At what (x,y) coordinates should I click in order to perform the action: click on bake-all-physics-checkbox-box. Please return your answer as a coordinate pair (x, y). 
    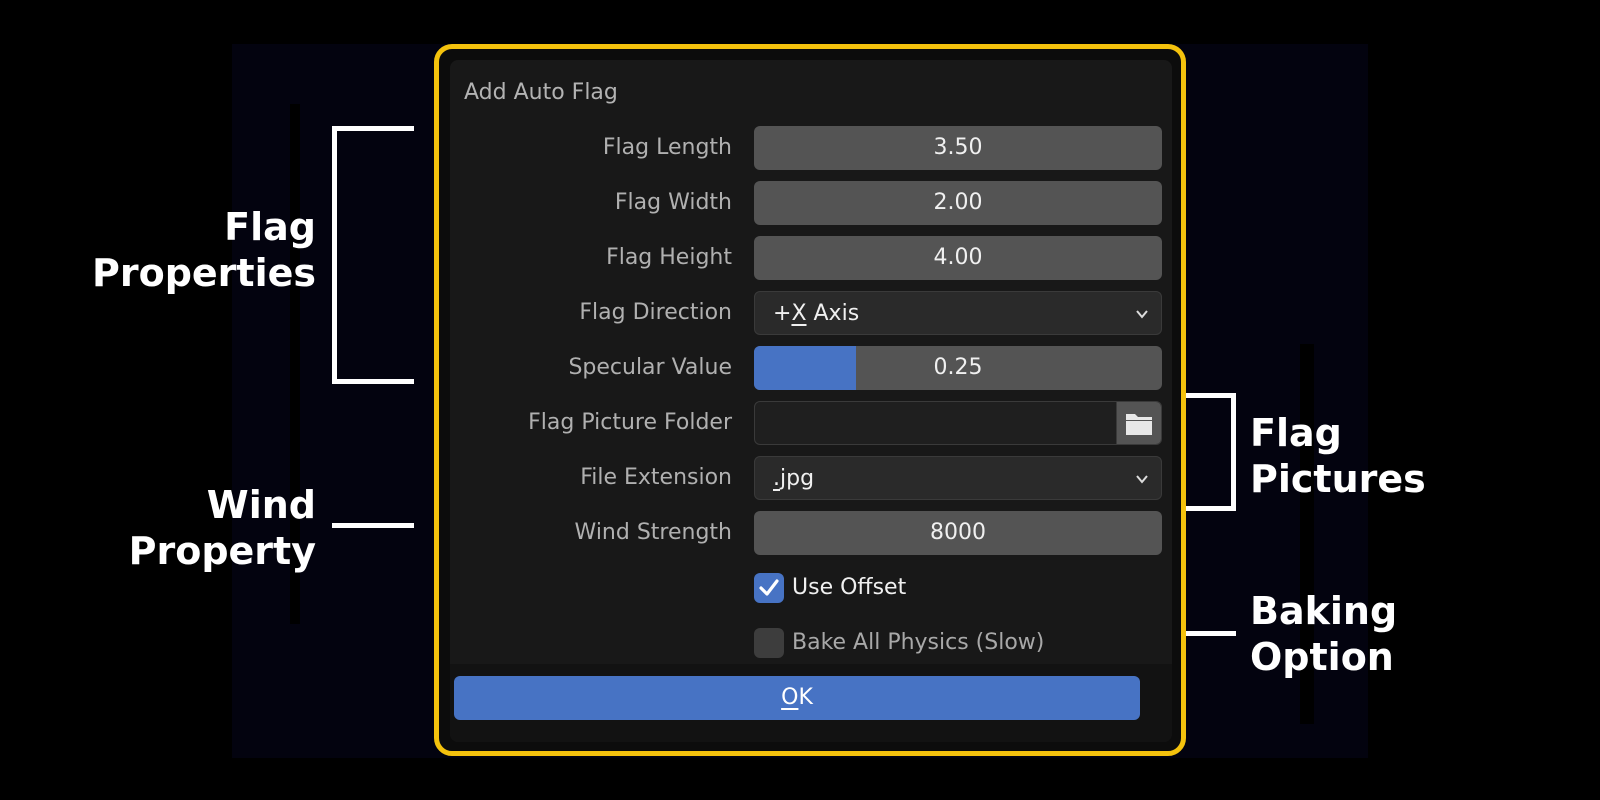
    Looking at the image, I should click on (769, 643).